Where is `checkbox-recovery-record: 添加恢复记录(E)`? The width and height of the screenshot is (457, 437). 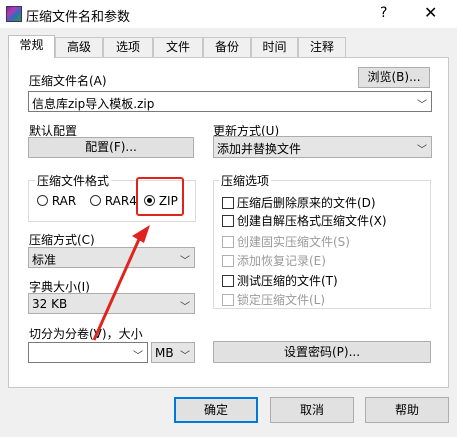
checkbox-recovery-record: 添加恢复记录(E) is located at coordinates (274, 260).